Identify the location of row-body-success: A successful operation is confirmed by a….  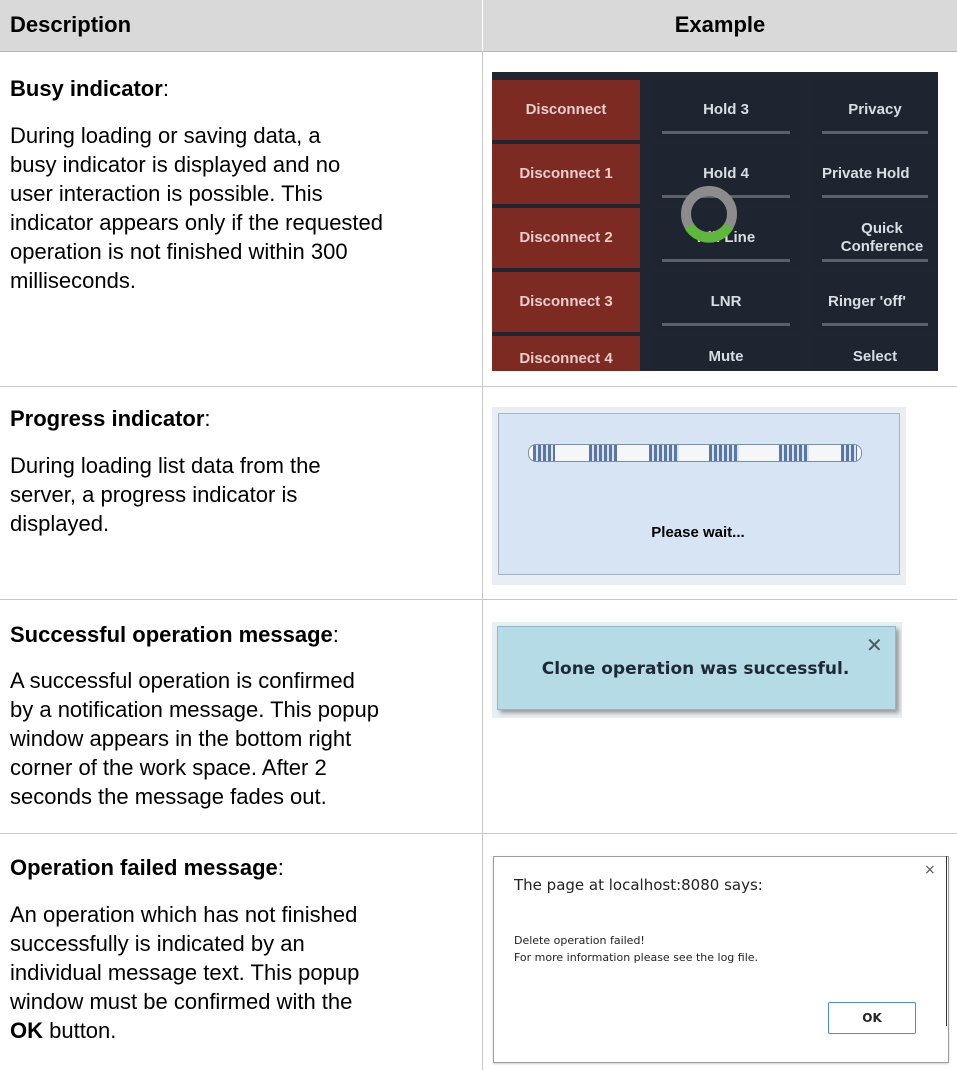
(242, 738).